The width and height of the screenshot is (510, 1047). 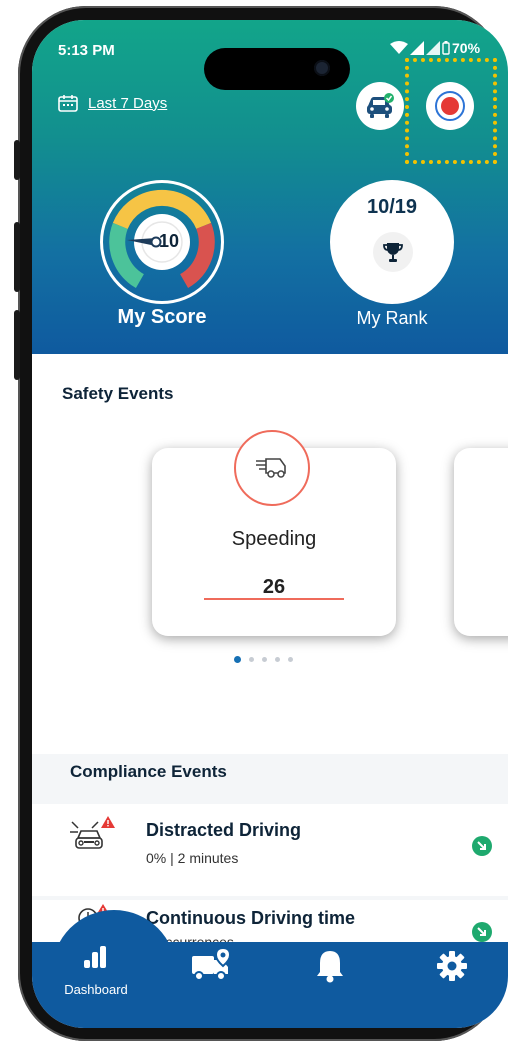 What do you see at coordinates (392, 318) in the screenshot?
I see `rank-label: My Rank` at bounding box center [392, 318].